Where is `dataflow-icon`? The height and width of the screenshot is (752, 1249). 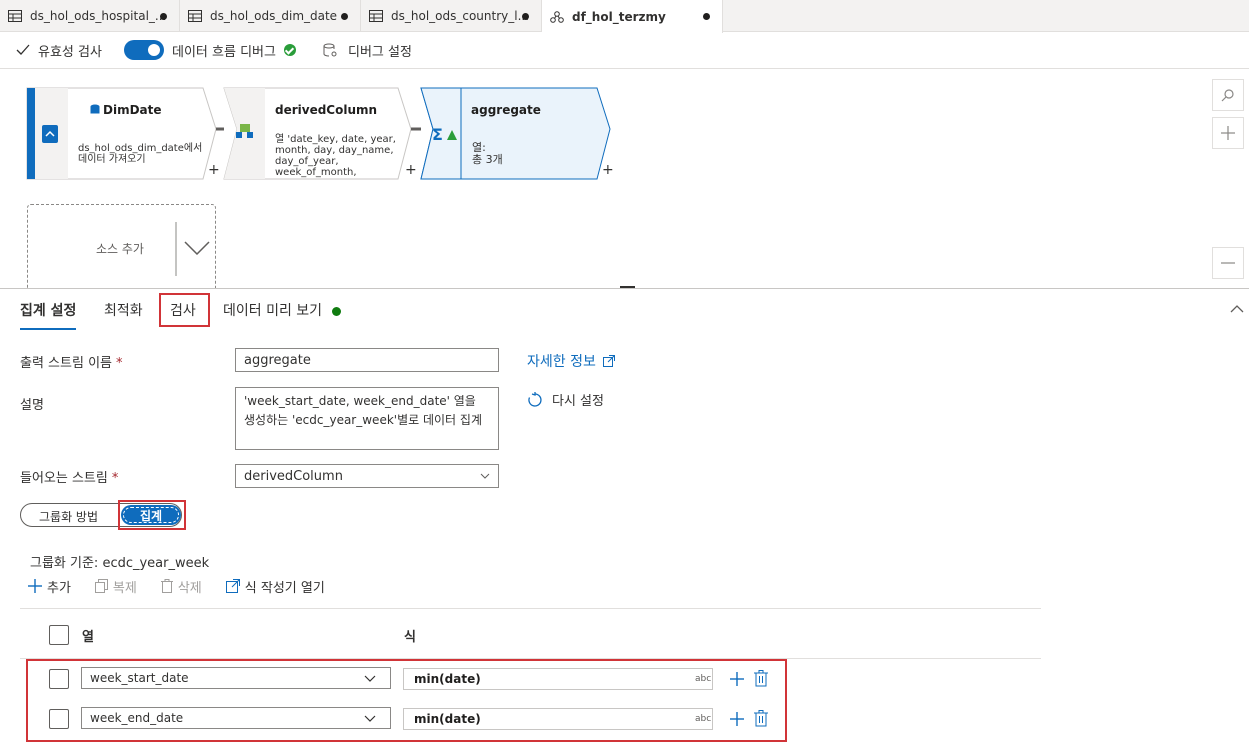 dataflow-icon is located at coordinates (557, 16).